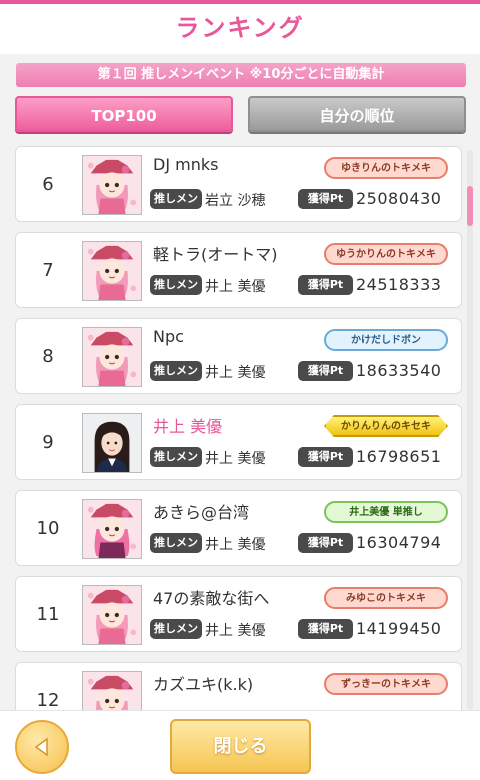 The height and width of the screenshot is (780, 480). What do you see at coordinates (386, 426) in the screenshot?
I see `title-badge: かりんりんのキセキ` at bounding box center [386, 426].